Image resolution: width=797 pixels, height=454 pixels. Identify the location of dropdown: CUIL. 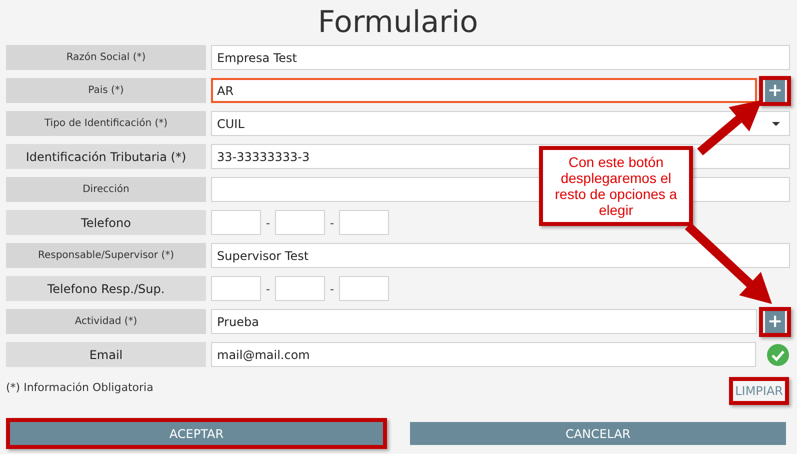
(500, 123).